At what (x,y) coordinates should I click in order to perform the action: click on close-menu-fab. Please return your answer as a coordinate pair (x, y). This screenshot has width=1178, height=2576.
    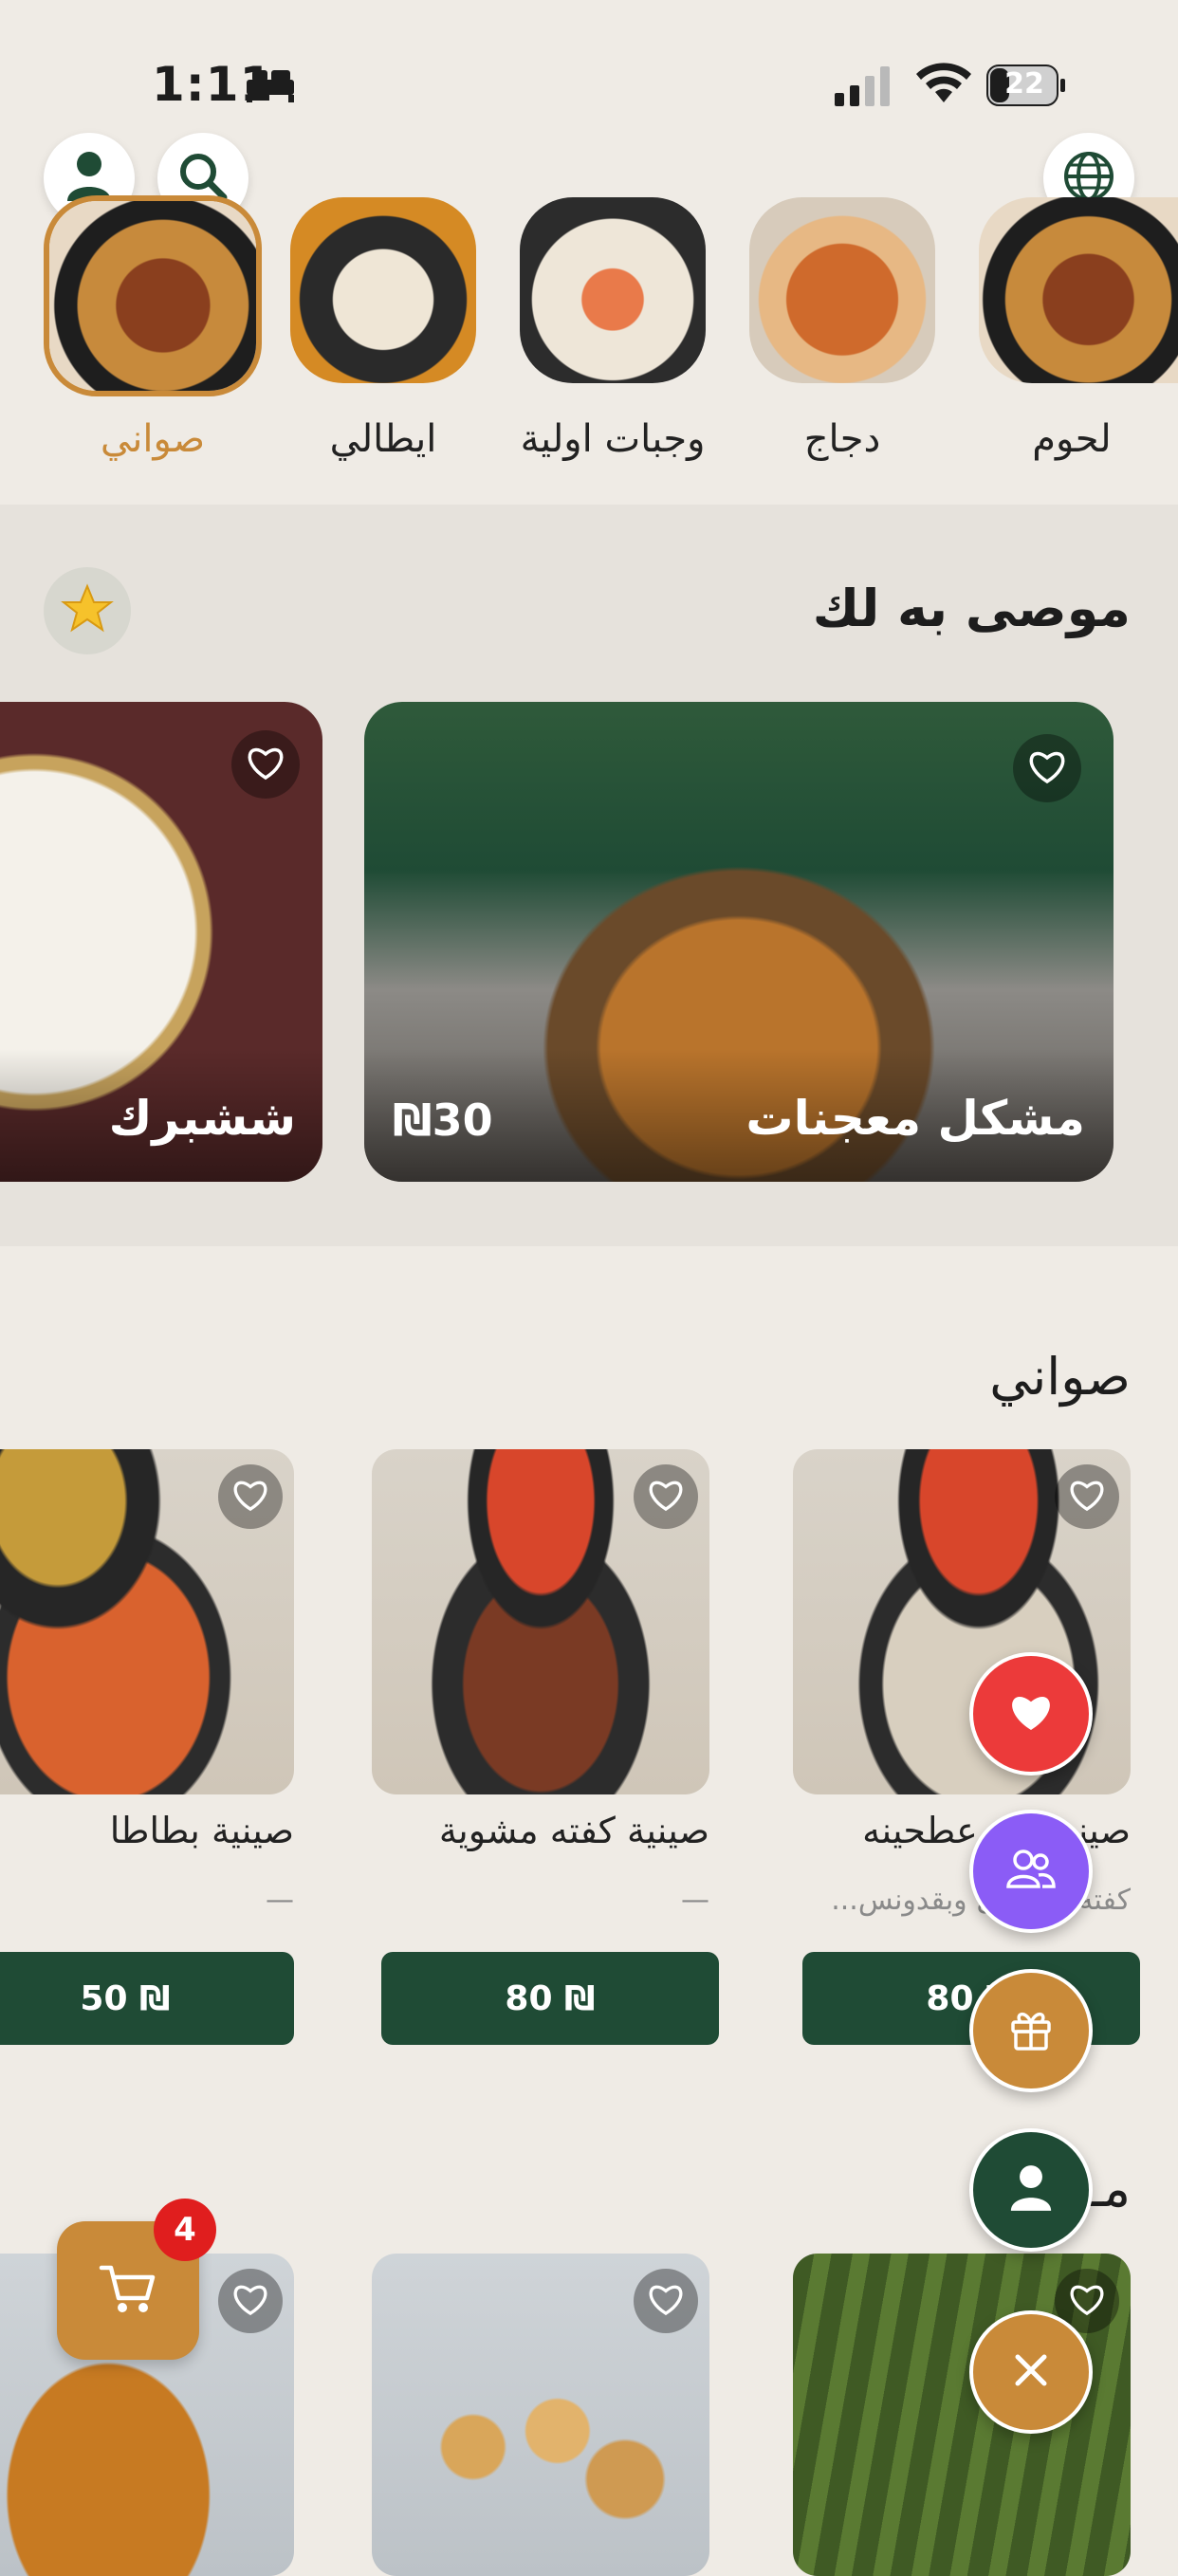
    Looking at the image, I should click on (1031, 2372).